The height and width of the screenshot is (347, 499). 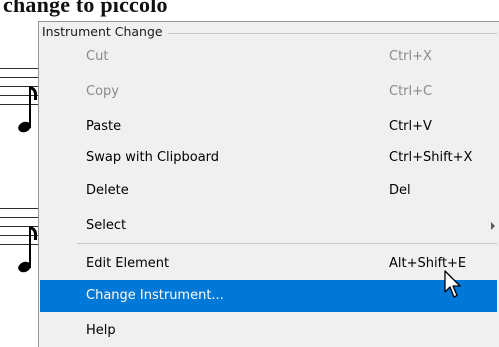 What do you see at coordinates (97, 56) in the screenshot?
I see `menu-item-label: Cut` at bounding box center [97, 56].